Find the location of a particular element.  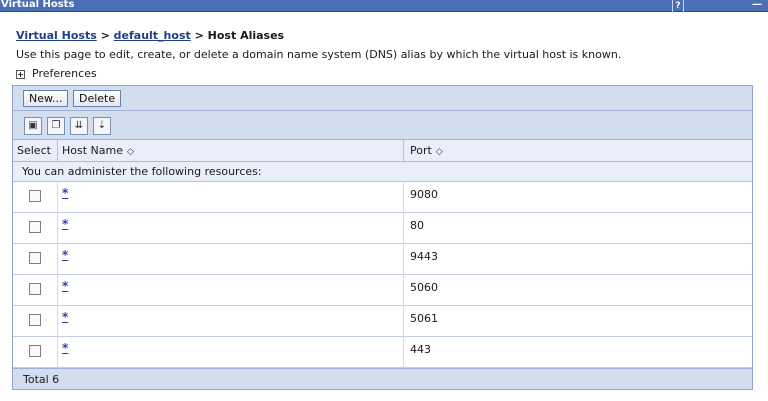

port-value: 9080 is located at coordinates (424, 194).